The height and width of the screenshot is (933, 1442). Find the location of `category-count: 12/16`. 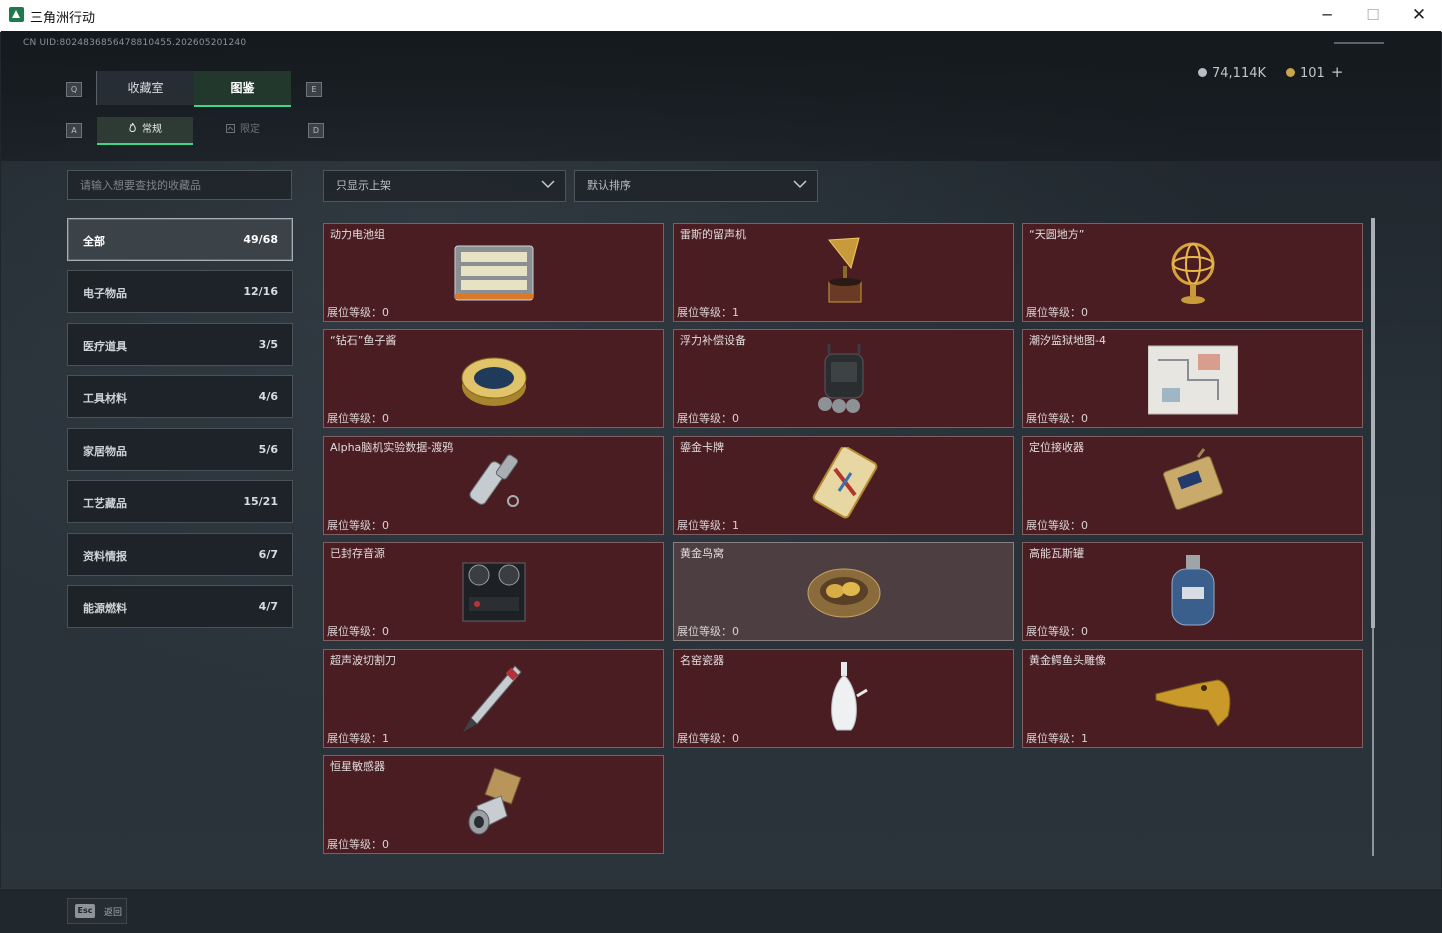

category-count: 12/16 is located at coordinates (260, 291).